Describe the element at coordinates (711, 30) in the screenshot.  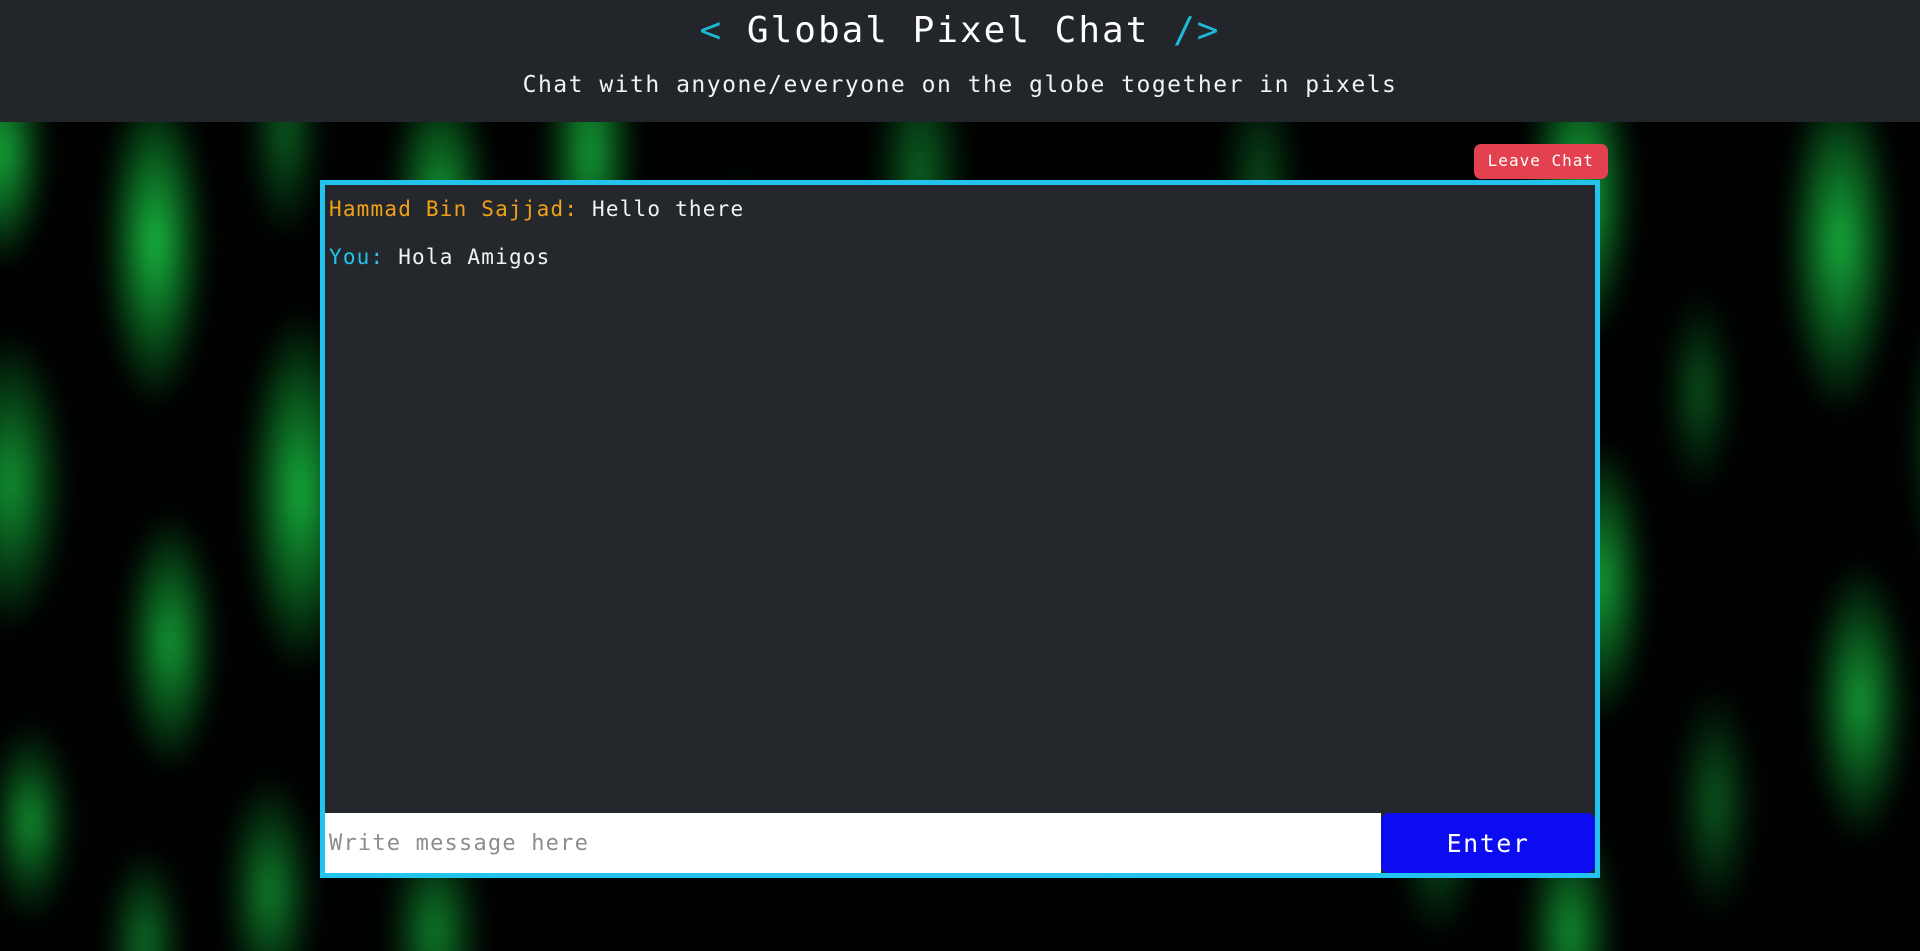
I see `title-open-bracket-icon: <` at that location.